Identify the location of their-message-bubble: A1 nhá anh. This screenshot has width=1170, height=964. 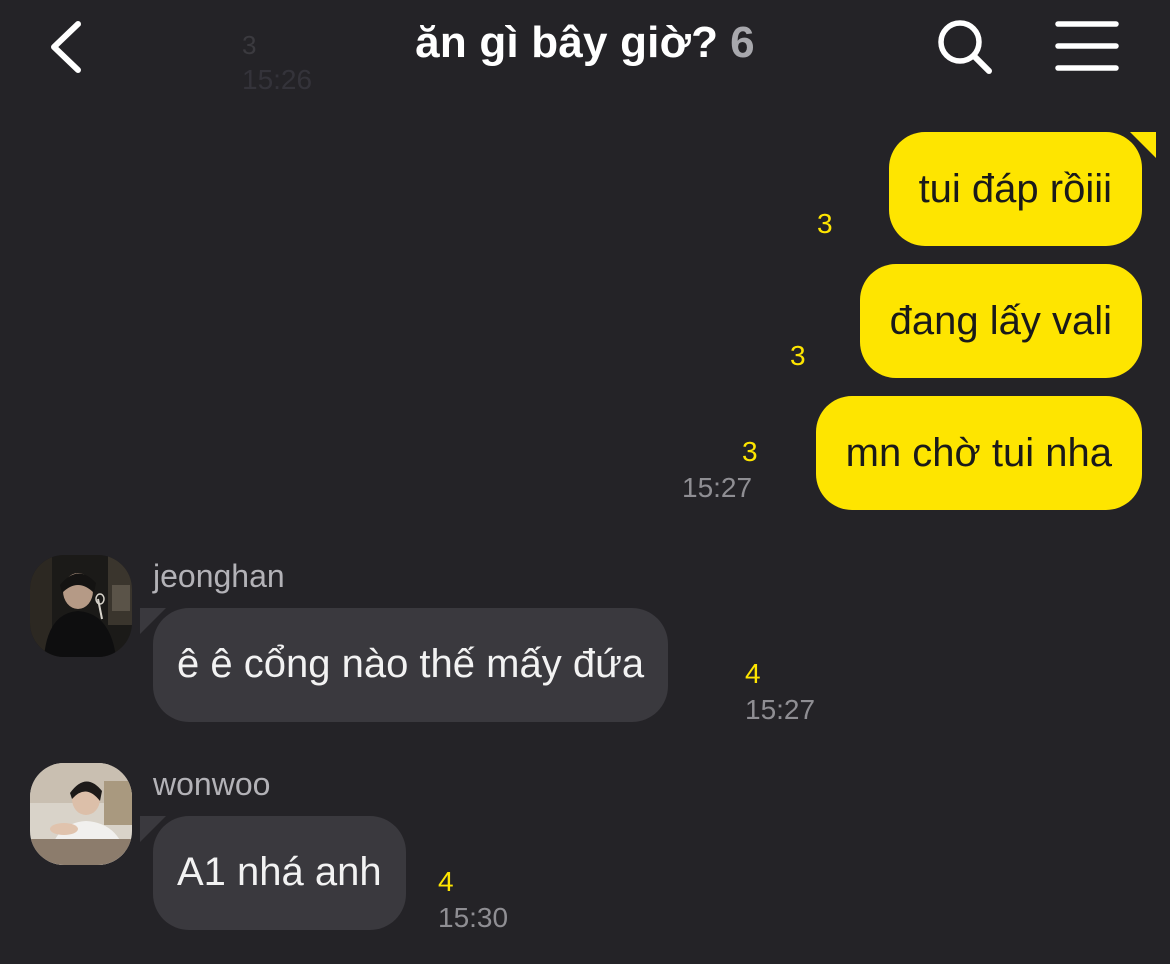
(279, 873).